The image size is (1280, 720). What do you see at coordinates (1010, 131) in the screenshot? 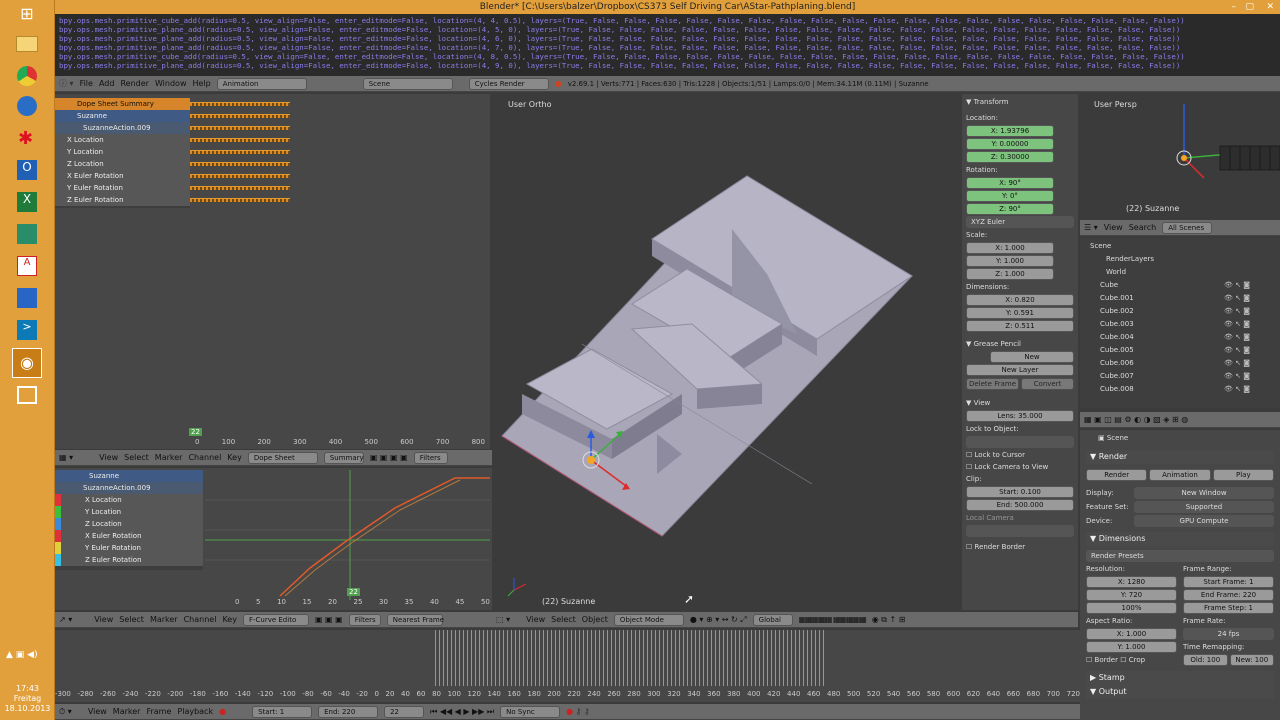
I see `location-x-field: X: 1.93796` at bounding box center [1010, 131].